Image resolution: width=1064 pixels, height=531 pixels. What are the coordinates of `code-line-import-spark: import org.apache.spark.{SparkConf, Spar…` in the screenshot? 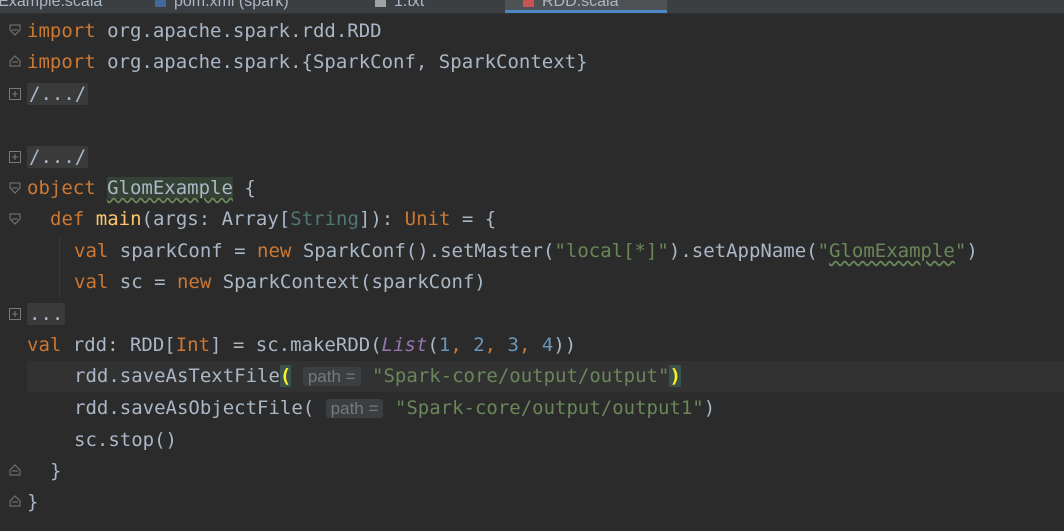 It's located at (307, 62).